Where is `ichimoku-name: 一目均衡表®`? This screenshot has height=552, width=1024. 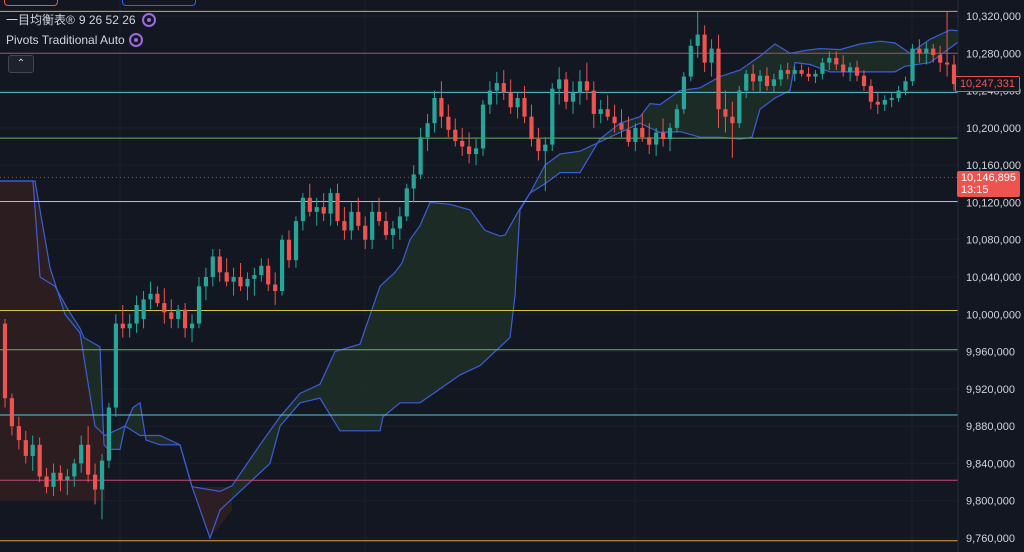 ichimoku-name: 一目均衡表® is located at coordinates (40, 20).